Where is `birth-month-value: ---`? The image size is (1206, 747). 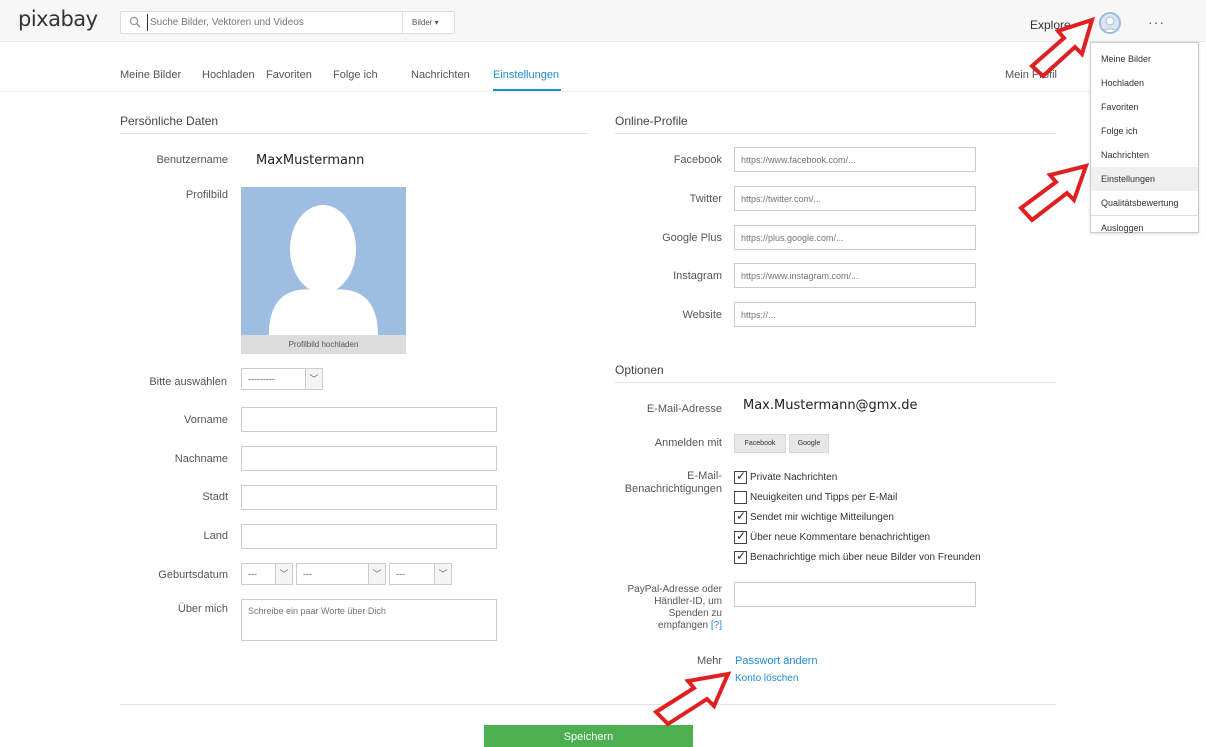 birth-month-value: --- is located at coordinates (307, 574).